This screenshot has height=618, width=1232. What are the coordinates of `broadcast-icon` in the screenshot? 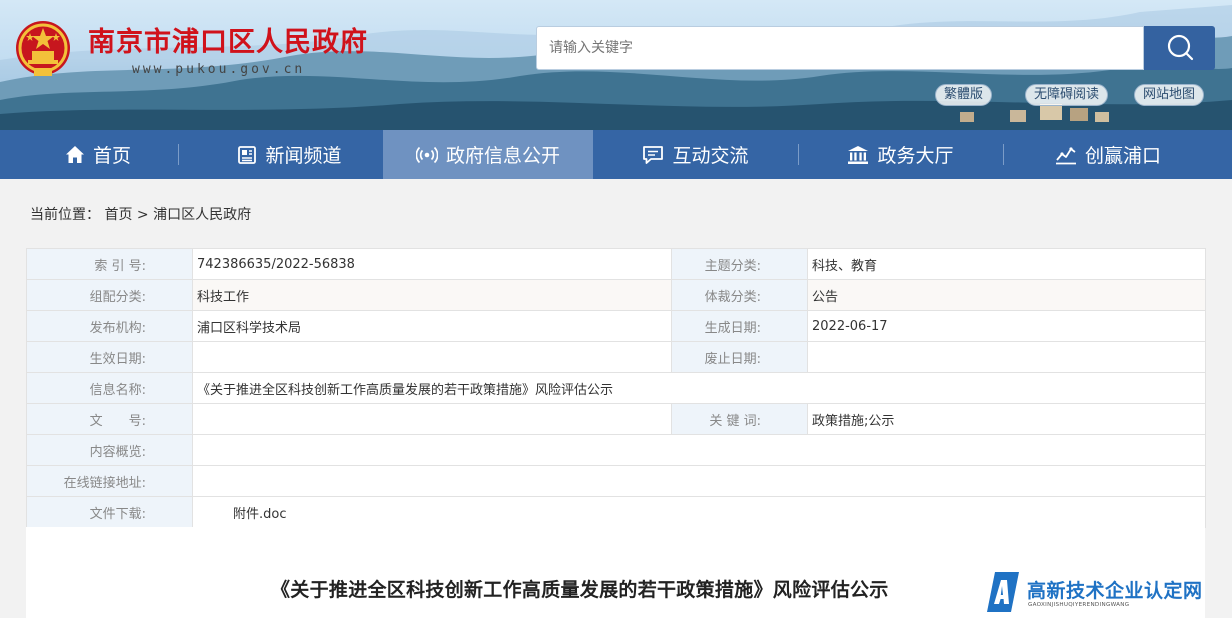 It's located at (426, 154).